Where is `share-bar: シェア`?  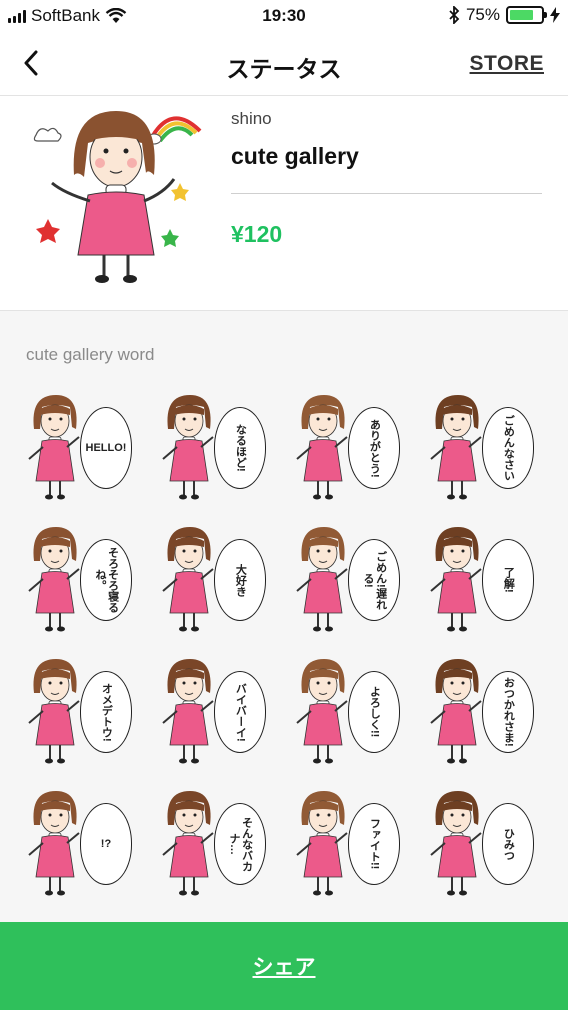
share-bar: シェア is located at coordinates (284, 966).